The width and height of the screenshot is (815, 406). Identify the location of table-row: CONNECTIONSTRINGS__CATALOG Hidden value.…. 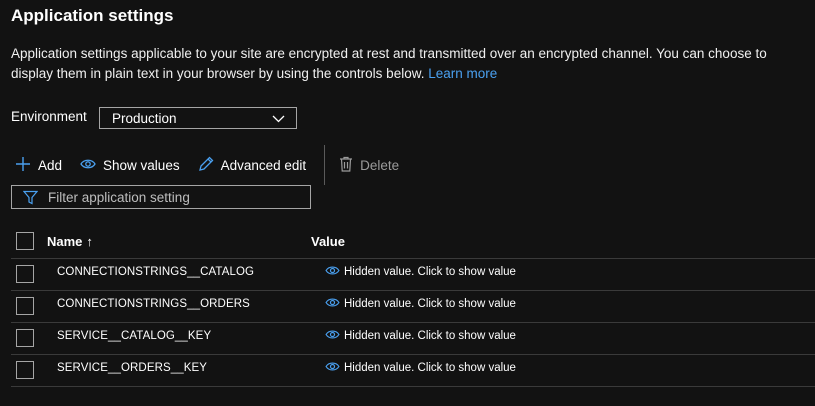
(413, 275).